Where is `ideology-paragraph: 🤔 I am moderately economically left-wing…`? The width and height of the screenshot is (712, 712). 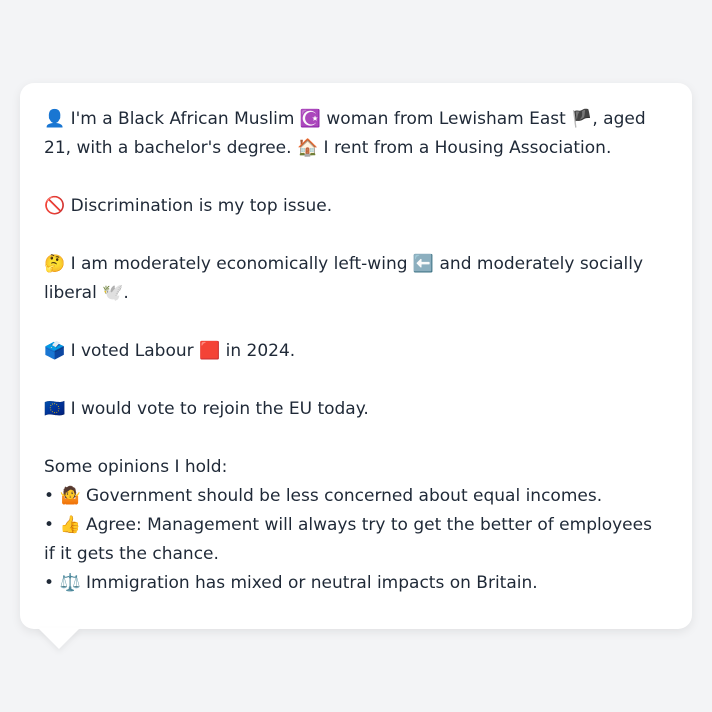 ideology-paragraph: 🤔 I am moderately economically left-wing… is located at coordinates (356, 279).